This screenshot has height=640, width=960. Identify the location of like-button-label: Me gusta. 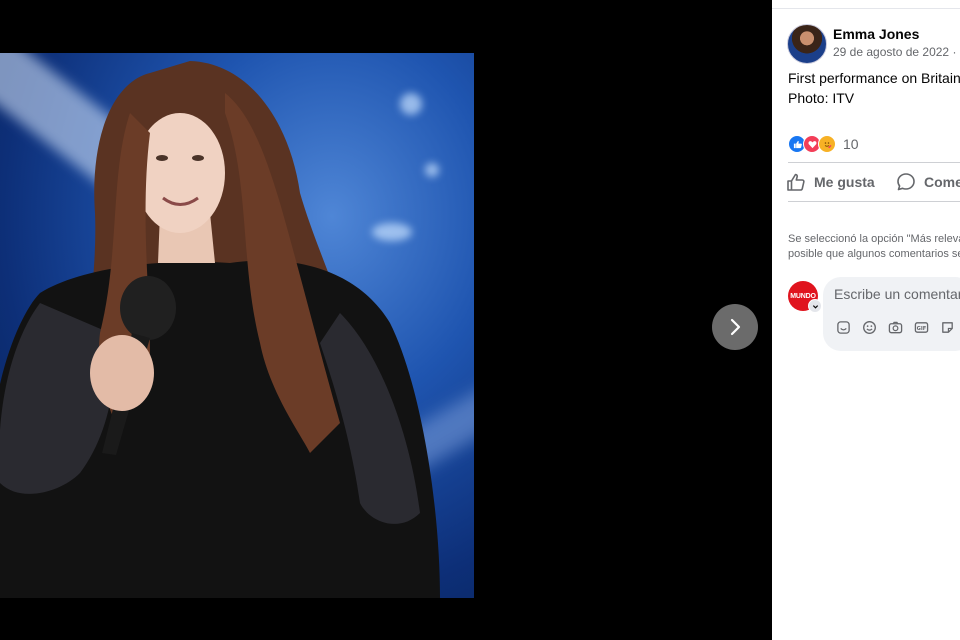
(844, 182).